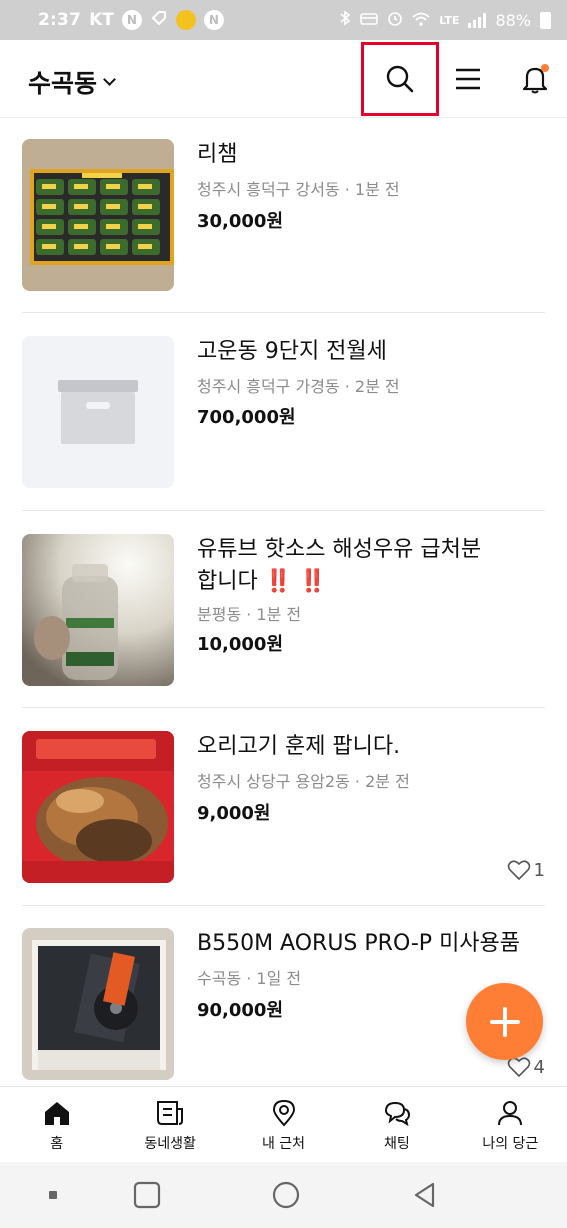  Describe the element at coordinates (421, 20) in the screenshot. I see `wifi-icon` at that location.